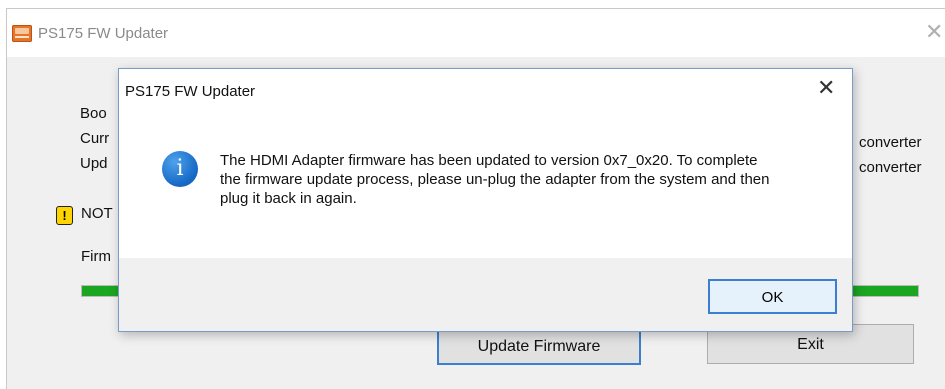  I want to click on dialog-close-button: ✕, so click(826, 88).